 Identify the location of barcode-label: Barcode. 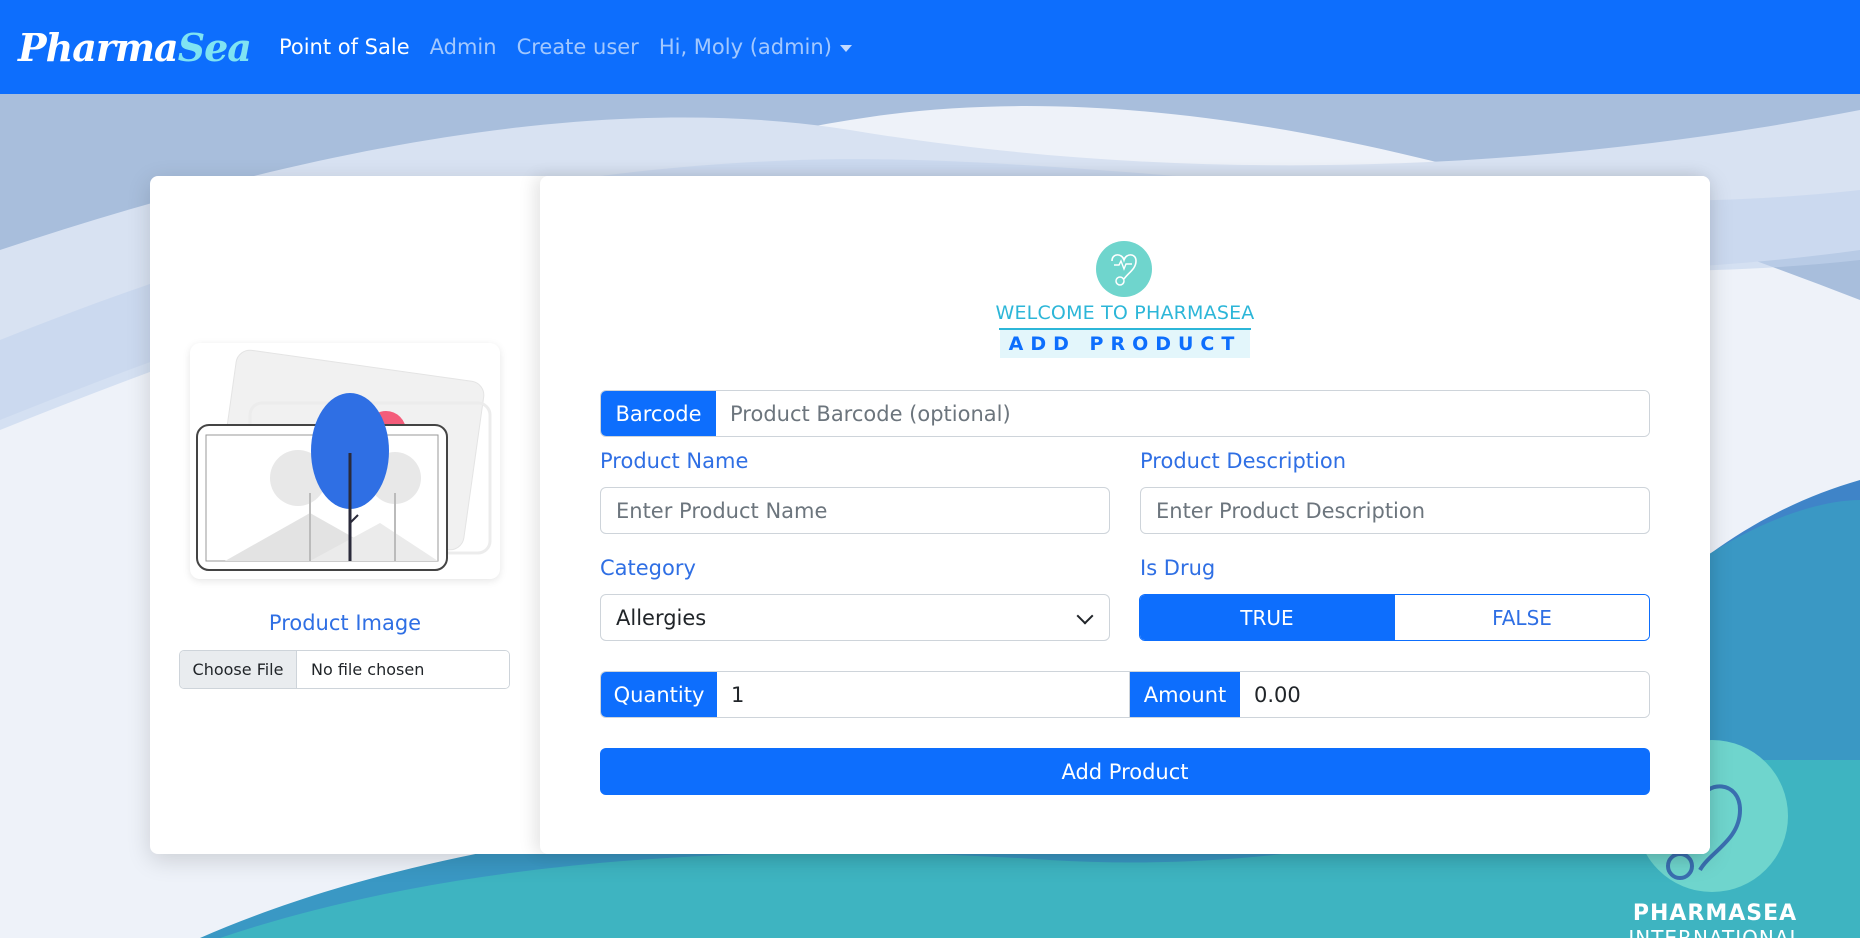
(658, 413).